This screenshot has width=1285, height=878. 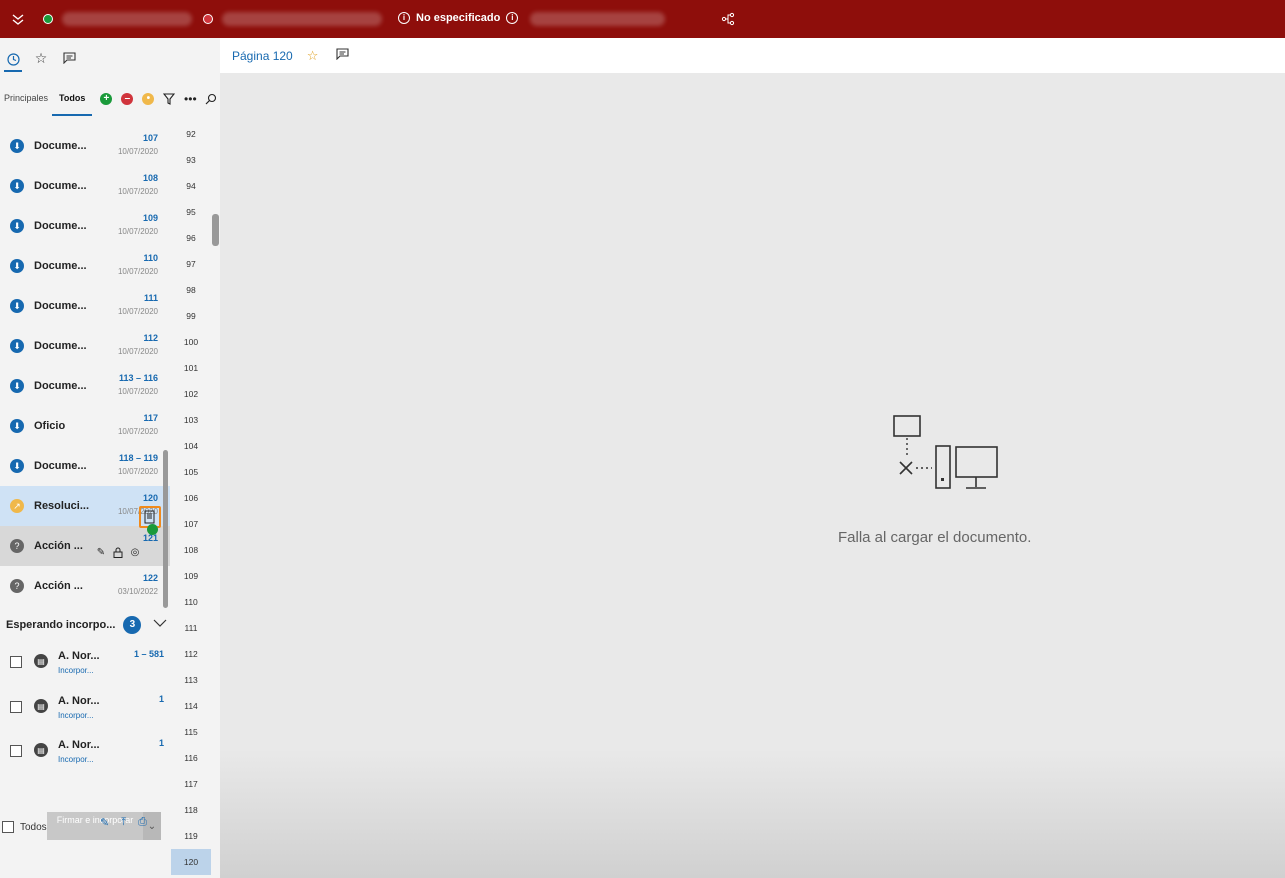 What do you see at coordinates (33, 827) in the screenshot?
I see `select-all-label: Todos` at bounding box center [33, 827].